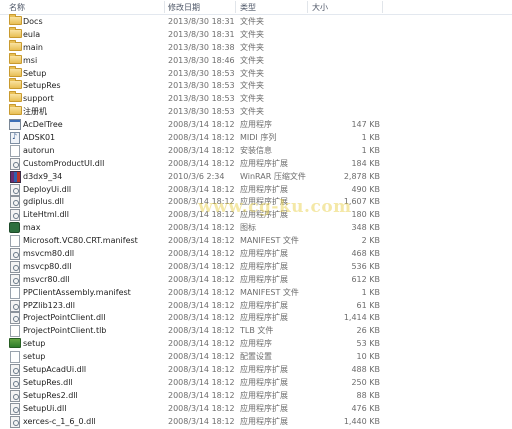 This screenshot has width=512, height=429. I want to click on file-row: SetupRes 2013/8/30 18:53 文件夹, so click(256, 85).